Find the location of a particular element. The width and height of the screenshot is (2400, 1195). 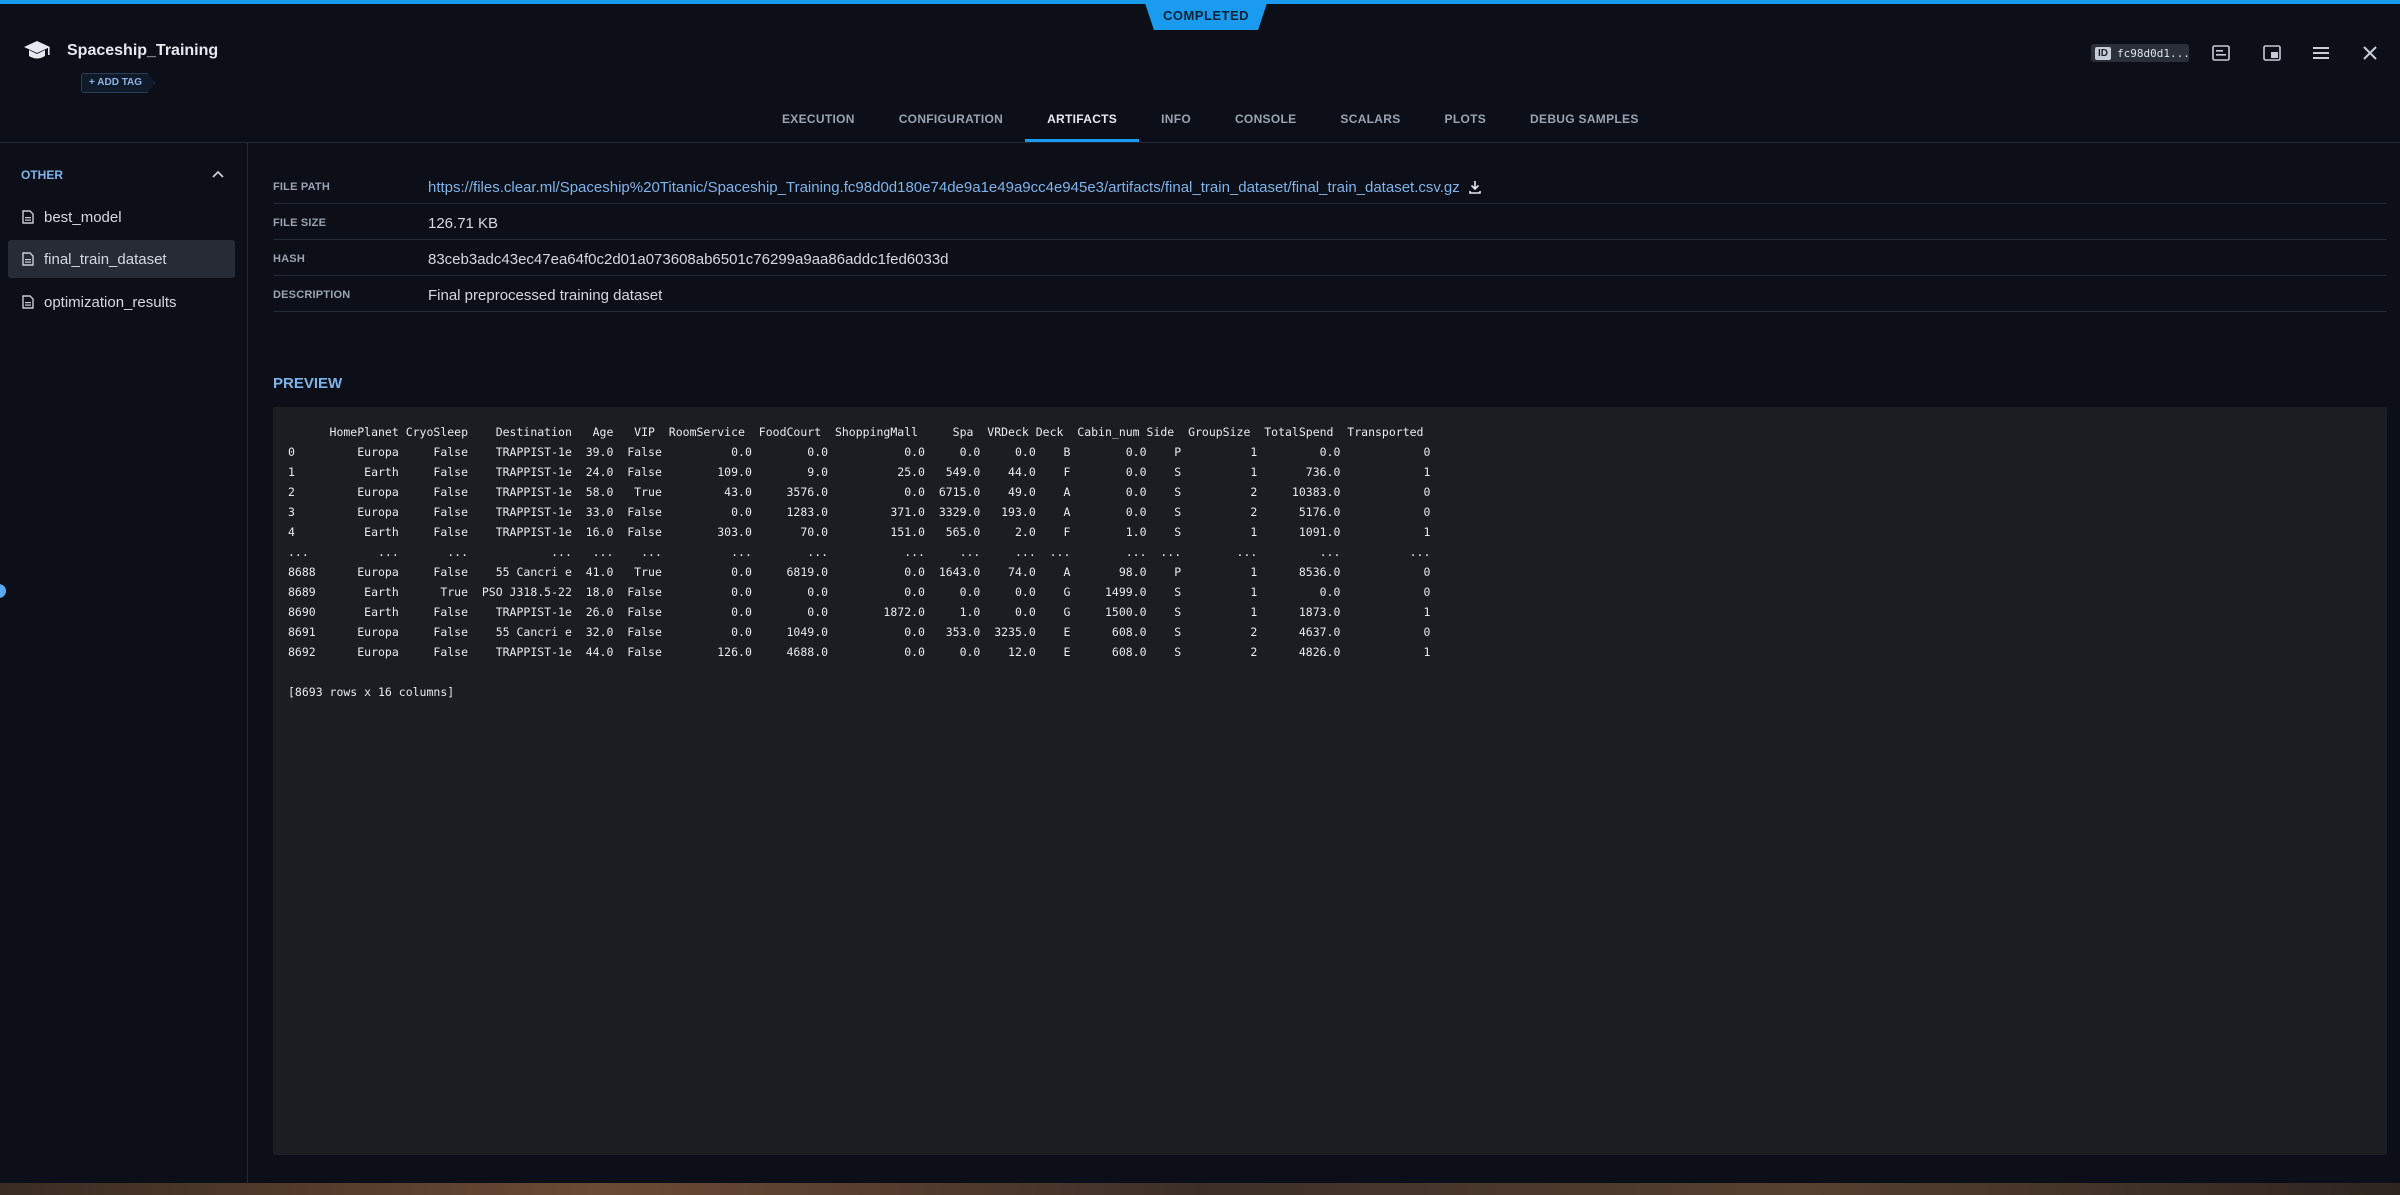

sidebar-item-best-model: best_model is located at coordinates (121, 217).